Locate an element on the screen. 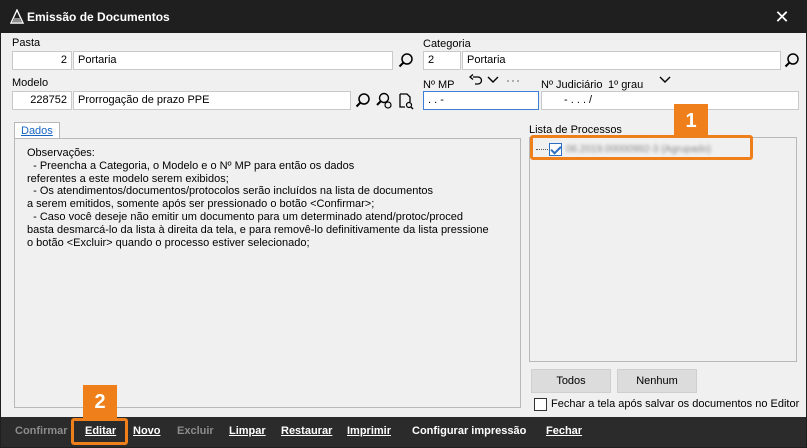 This screenshot has width=807, height=448. modelo-label: Modelo is located at coordinates (30, 83).